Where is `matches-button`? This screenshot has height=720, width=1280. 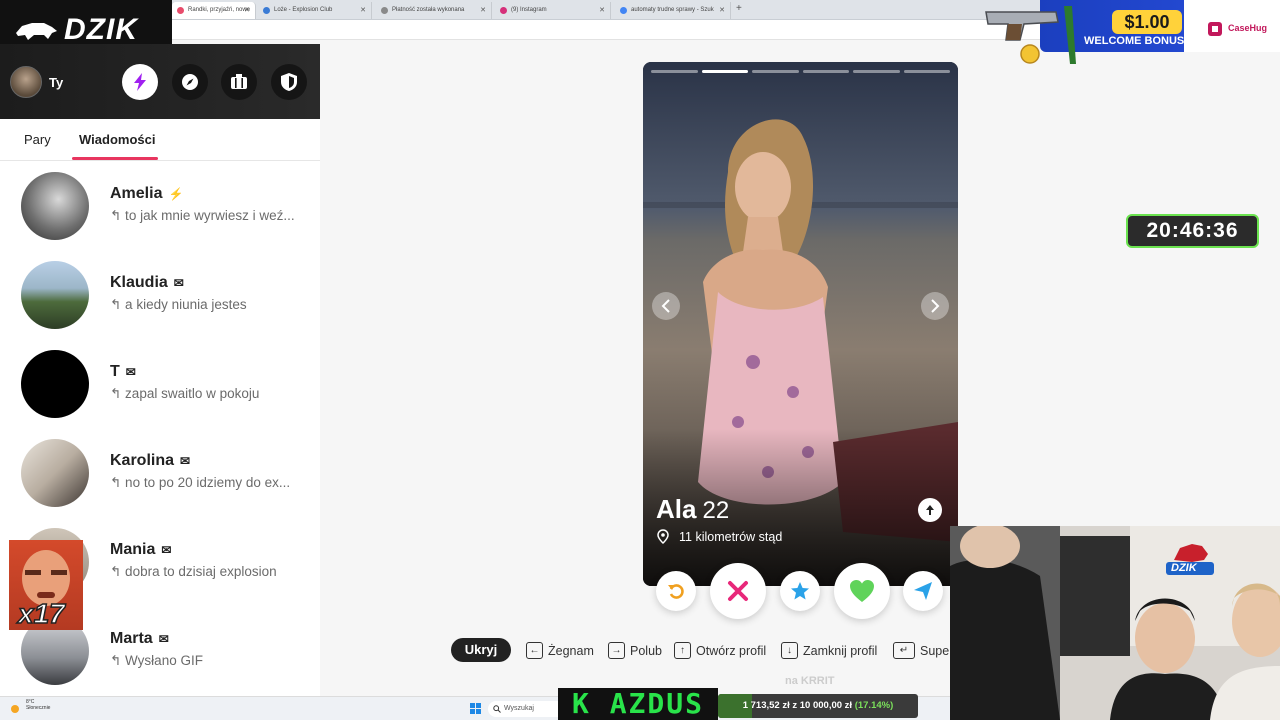 matches-button is located at coordinates (239, 82).